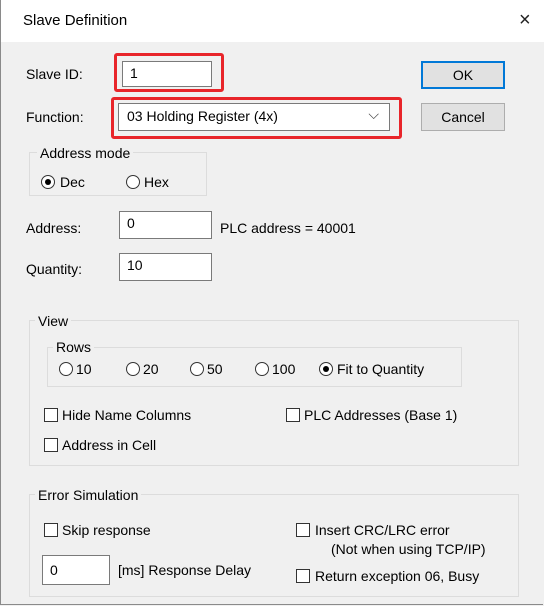 This screenshot has width=544, height=606. What do you see at coordinates (75, 20) in the screenshot?
I see `dialog-title: Slave Definition` at bounding box center [75, 20].